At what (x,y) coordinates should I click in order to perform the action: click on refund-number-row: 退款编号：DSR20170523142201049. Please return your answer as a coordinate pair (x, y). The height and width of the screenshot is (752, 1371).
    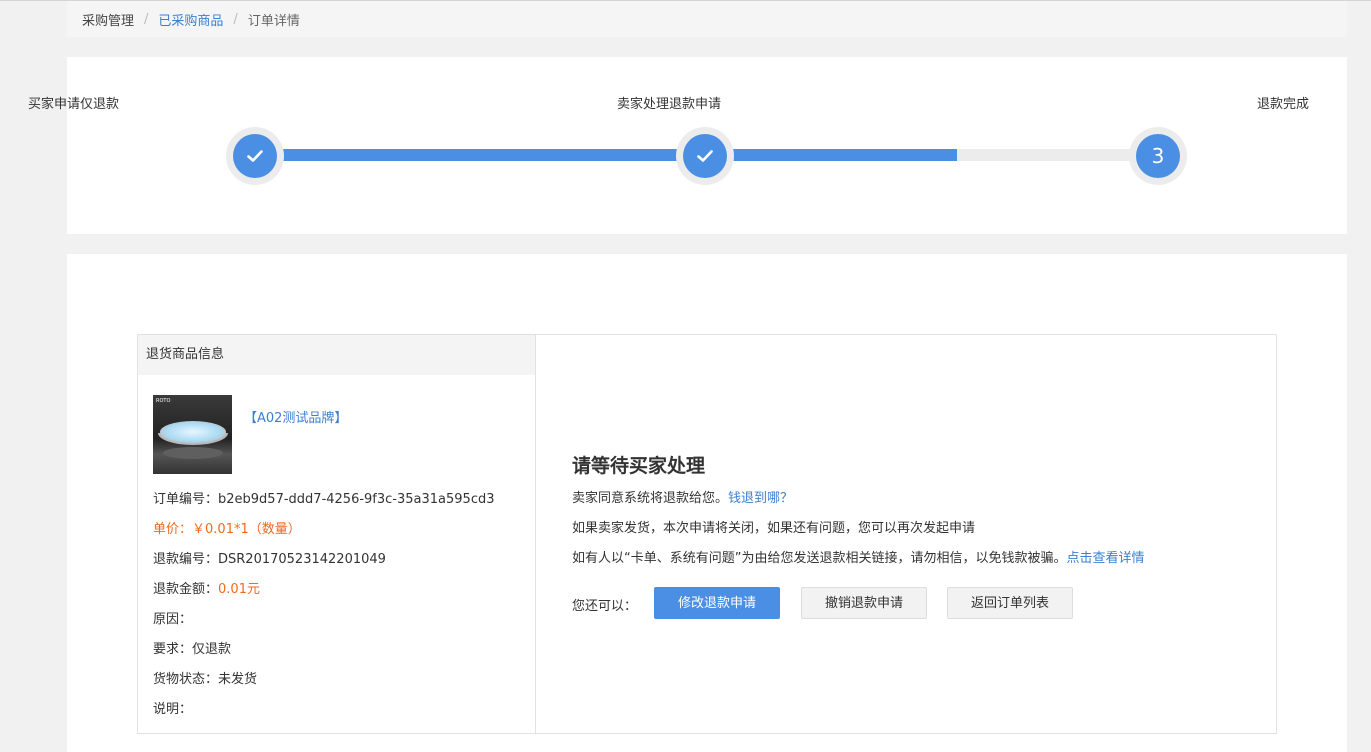
    Looking at the image, I should click on (269, 557).